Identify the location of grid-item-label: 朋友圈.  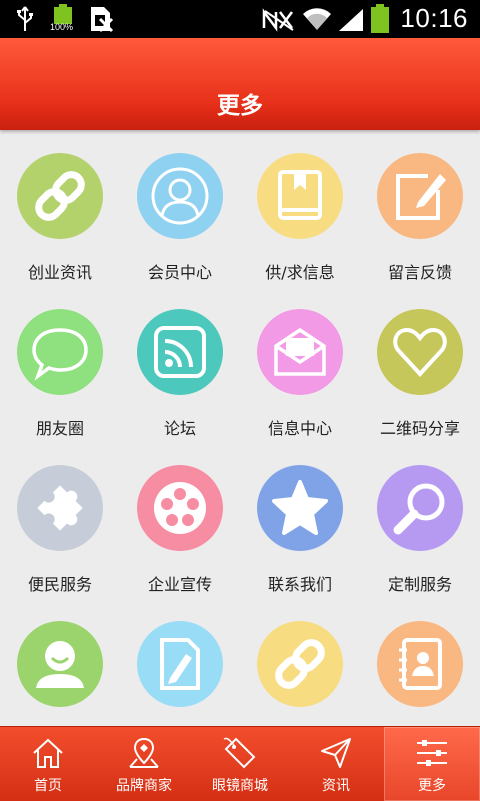
(59, 428).